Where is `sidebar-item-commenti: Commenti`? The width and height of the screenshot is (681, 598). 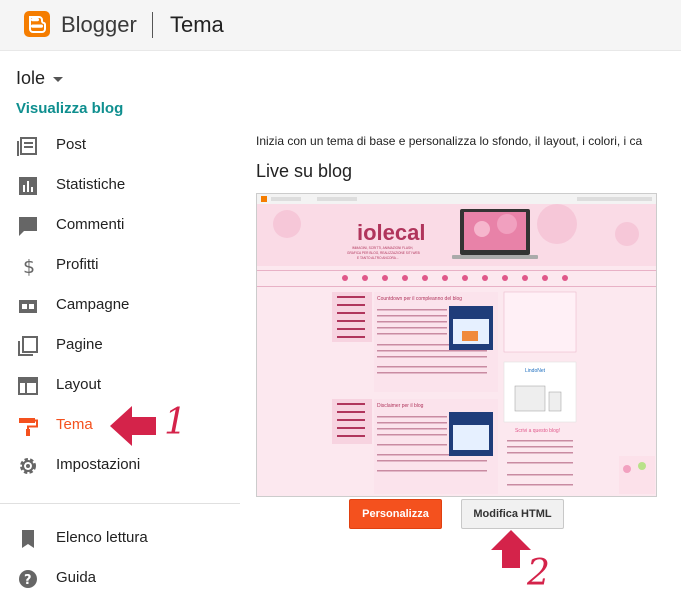 sidebar-item-commenti: Commenti is located at coordinates (120, 225).